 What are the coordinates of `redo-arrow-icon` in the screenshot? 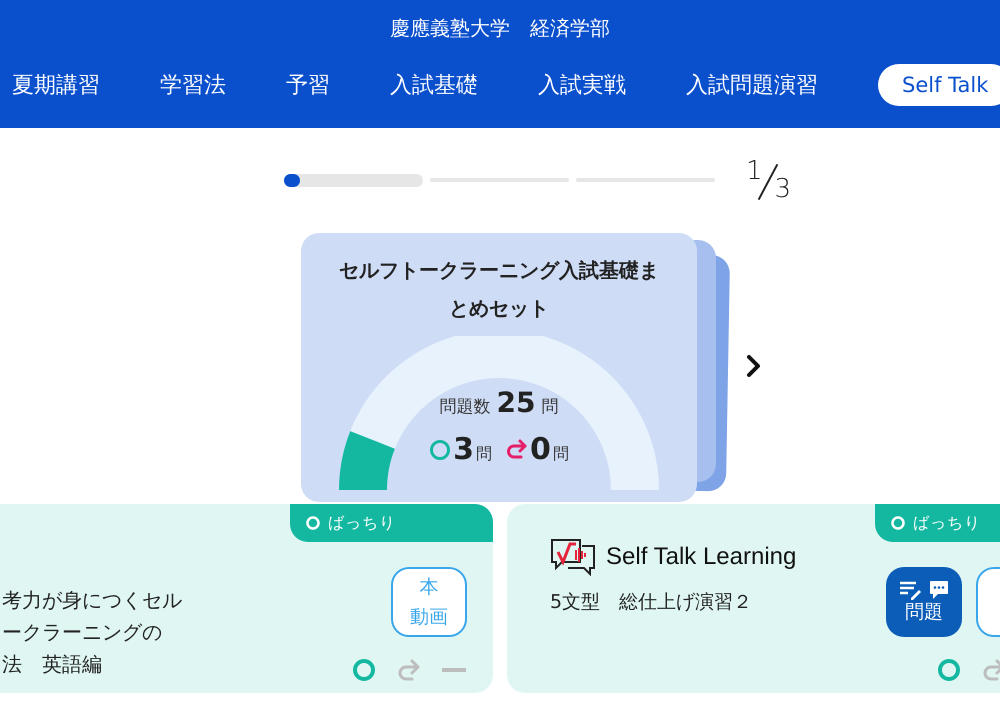 It's located at (517, 450).